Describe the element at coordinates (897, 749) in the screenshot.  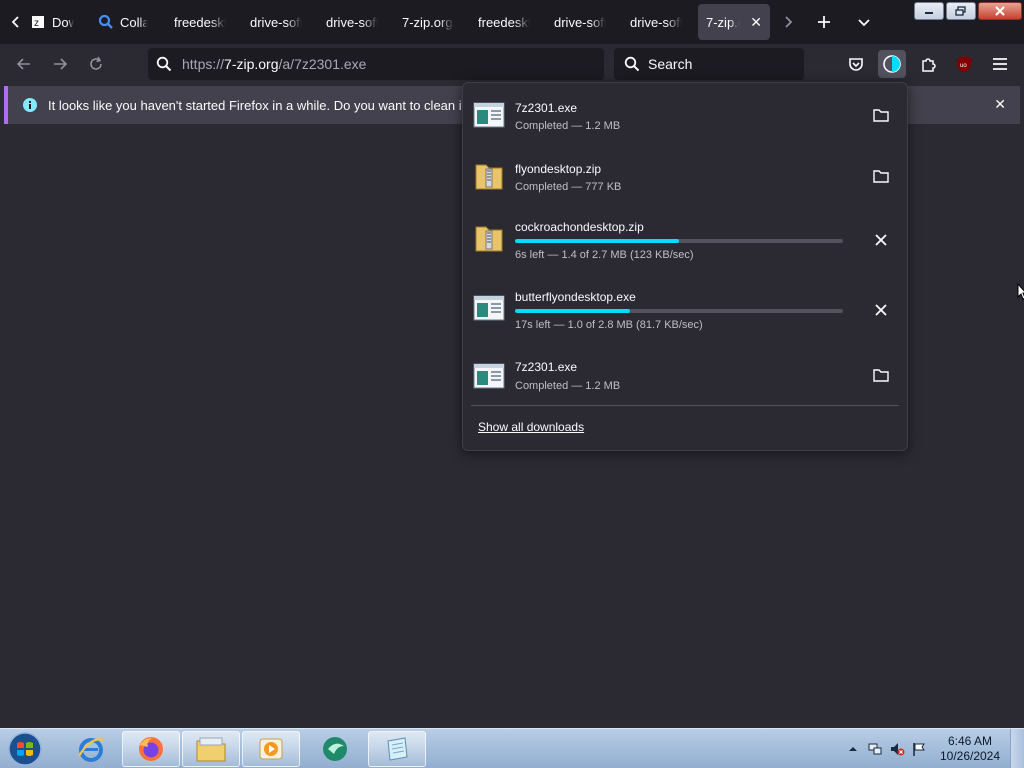
I see `volume-muted-icon` at that location.